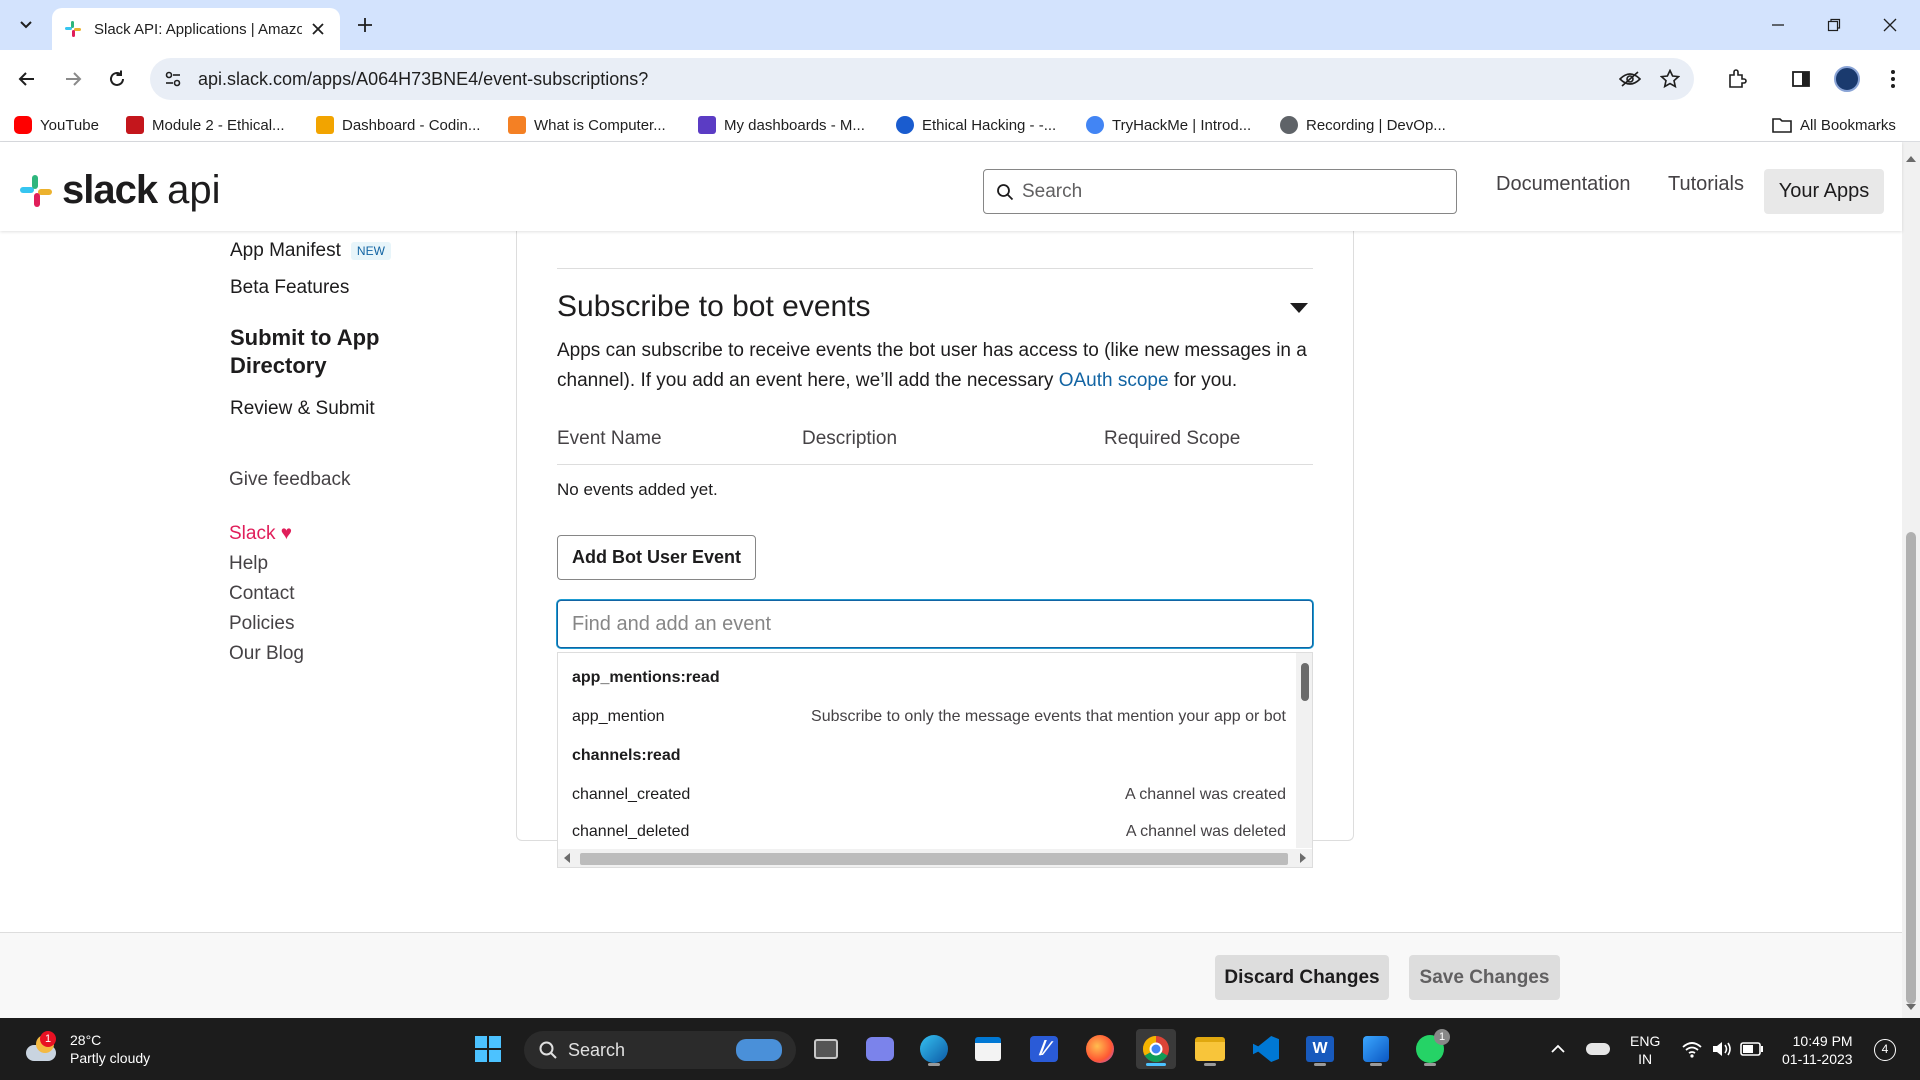  Describe the element at coordinates (310, 251) in the screenshot. I see `sidebar-item-app-manifest: App Manifest NEW` at that location.